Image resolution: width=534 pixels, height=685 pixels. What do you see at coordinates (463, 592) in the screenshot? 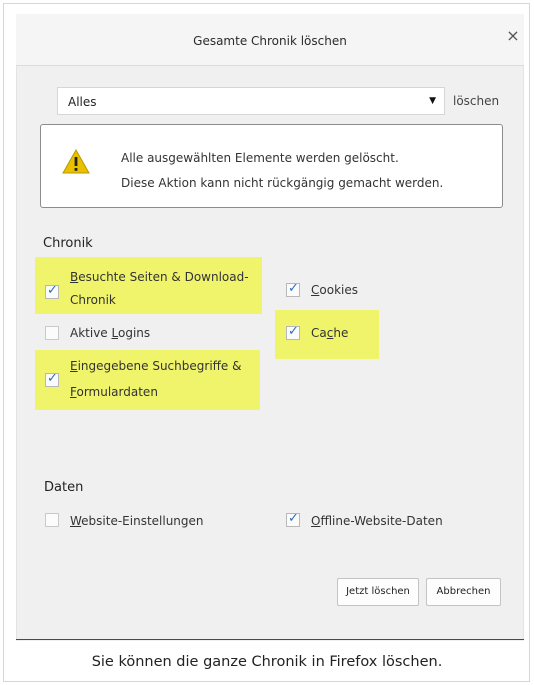
I see `cancel-button: Abbrechen` at bounding box center [463, 592].